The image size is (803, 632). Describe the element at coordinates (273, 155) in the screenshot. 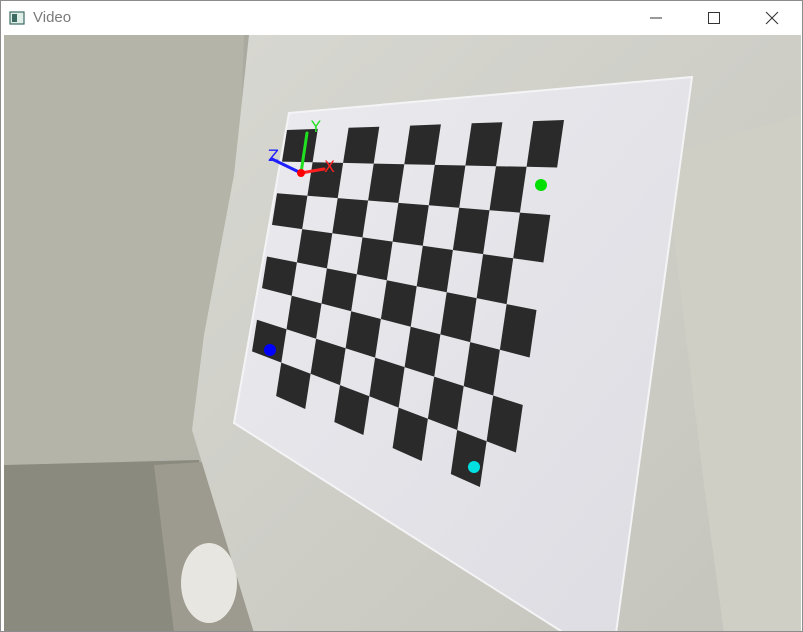

I see `z-axis-label: Z` at that location.